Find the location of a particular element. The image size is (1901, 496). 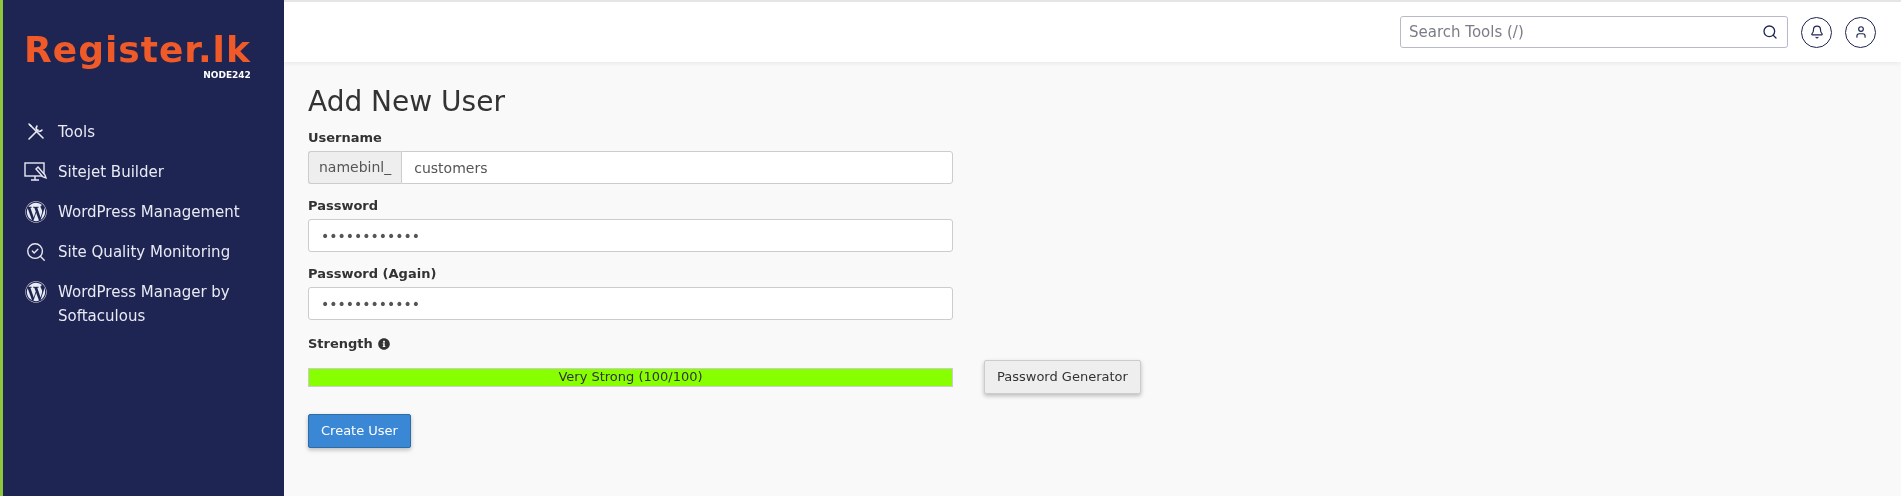

sidebar-item: Tools is located at coordinates (150, 132).